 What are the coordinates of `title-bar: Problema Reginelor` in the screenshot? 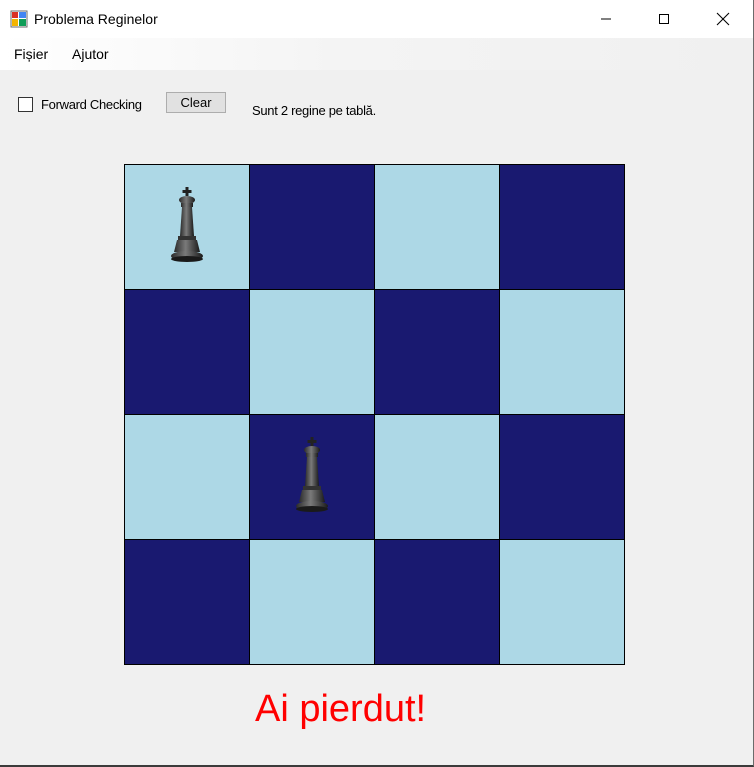 It's located at (376, 19).